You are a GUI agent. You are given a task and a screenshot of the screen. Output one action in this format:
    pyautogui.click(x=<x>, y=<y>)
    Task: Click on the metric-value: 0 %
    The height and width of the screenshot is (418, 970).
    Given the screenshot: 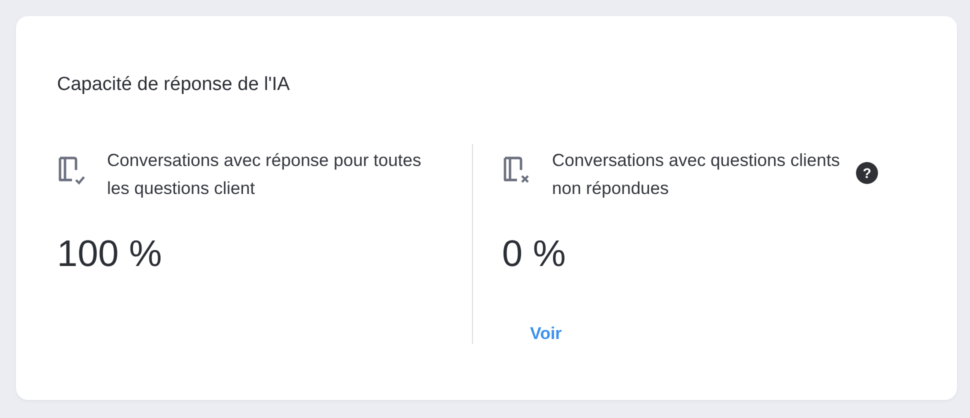 What is the action you would take?
    pyautogui.click(x=534, y=254)
    